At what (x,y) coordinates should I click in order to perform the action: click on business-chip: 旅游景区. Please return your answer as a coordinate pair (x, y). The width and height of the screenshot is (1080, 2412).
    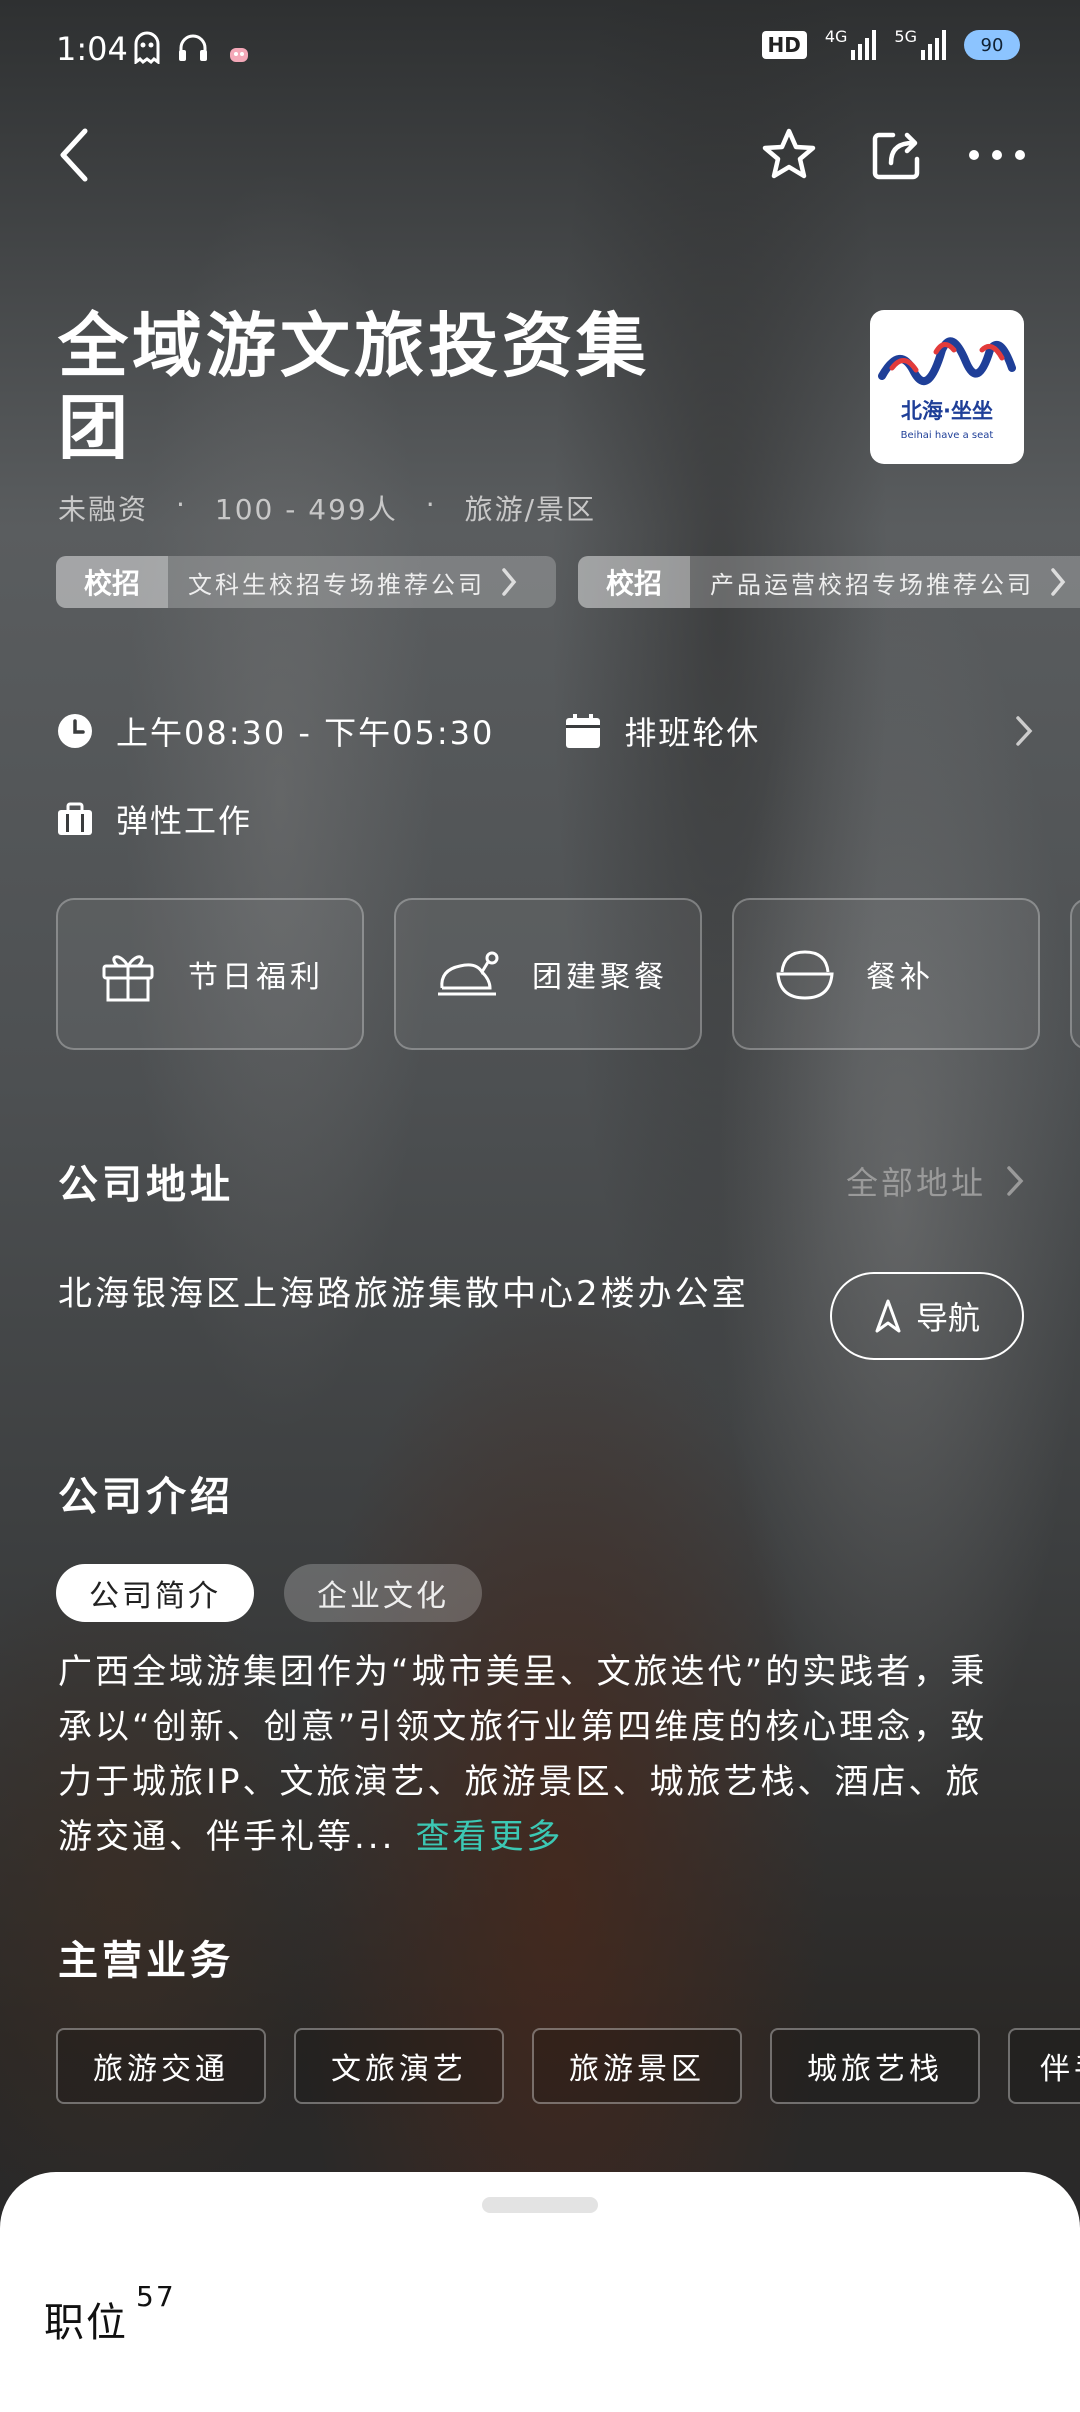
    Looking at the image, I should click on (637, 2066).